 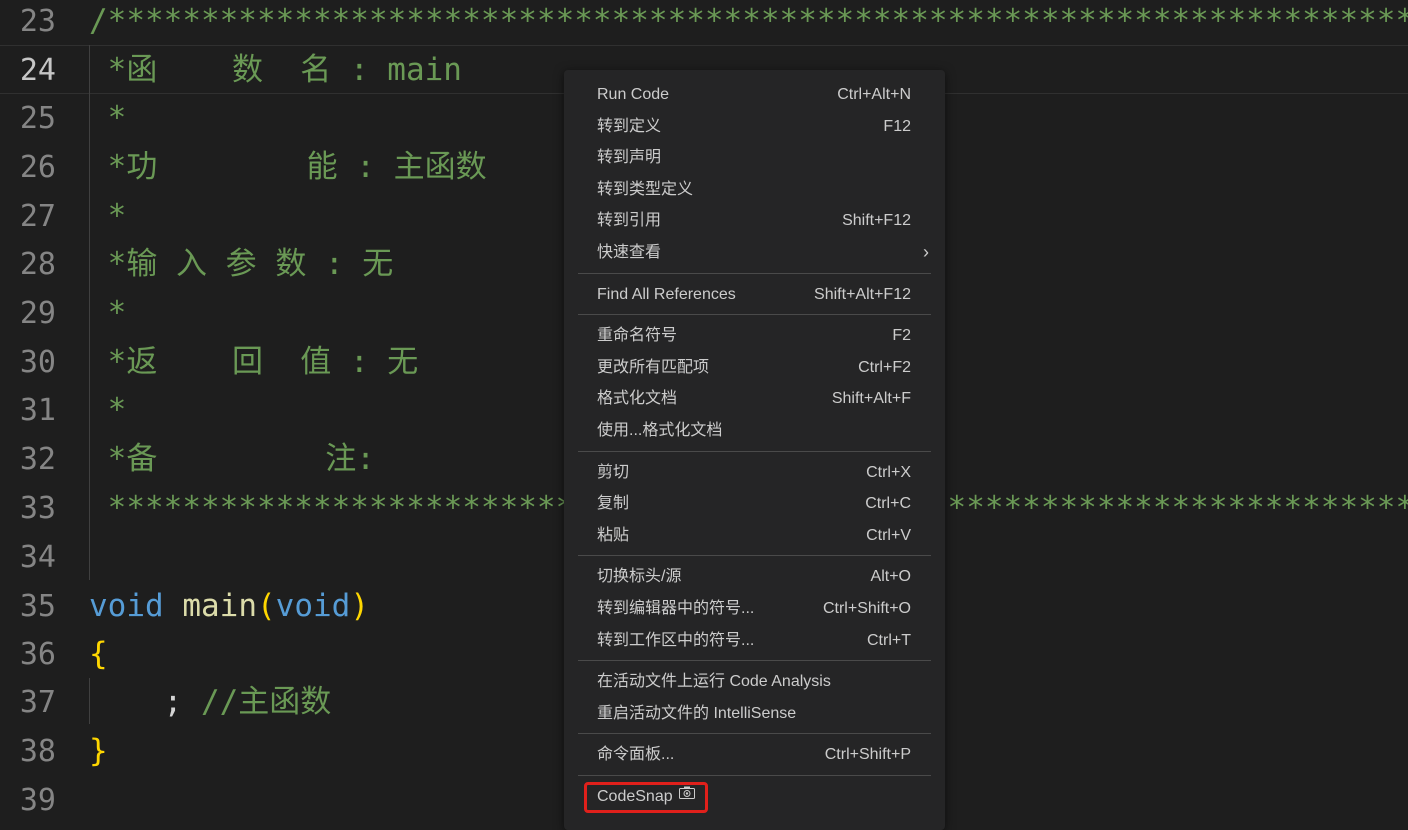 What do you see at coordinates (926, 251) in the screenshot?
I see `chevron-right-icon: ›` at bounding box center [926, 251].